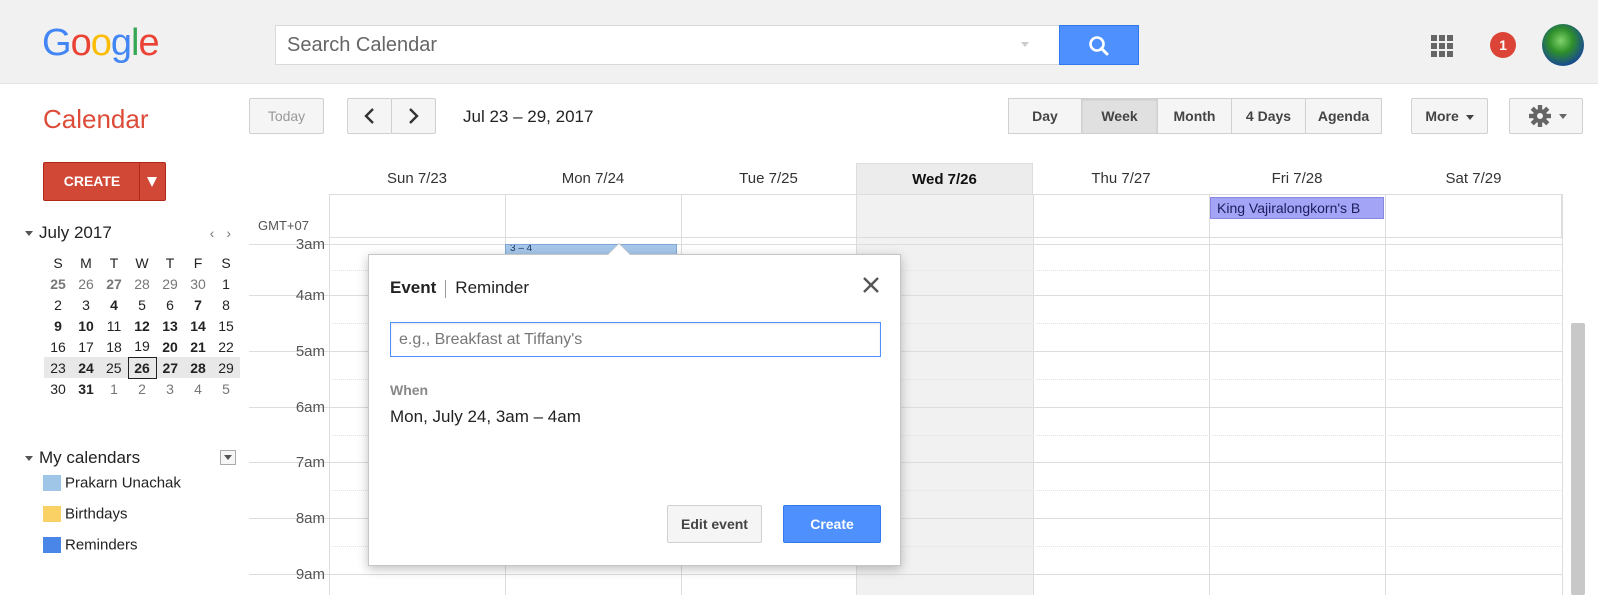 The image size is (1598, 595). I want to click on settings-button, so click(1546, 116).